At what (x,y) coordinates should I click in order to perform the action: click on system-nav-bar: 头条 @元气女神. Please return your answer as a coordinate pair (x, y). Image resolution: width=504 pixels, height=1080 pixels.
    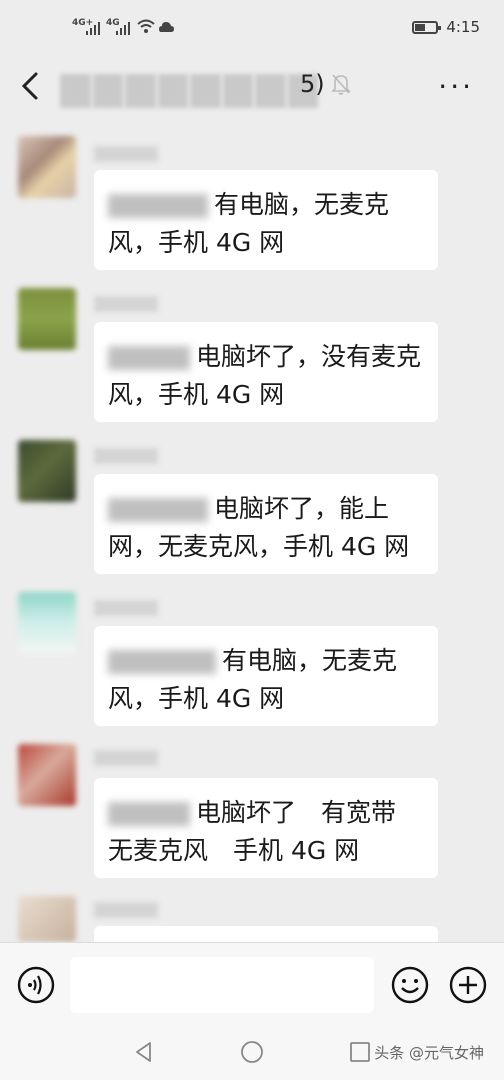
    Looking at the image, I should click on (252, 1053).